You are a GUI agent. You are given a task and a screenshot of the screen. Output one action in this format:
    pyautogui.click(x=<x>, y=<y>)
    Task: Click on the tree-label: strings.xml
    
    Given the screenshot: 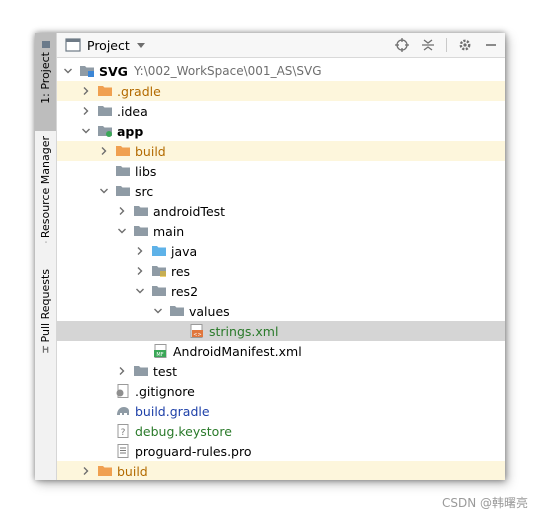 What is the action you would take?
    pyautogui.click(x=244, y=331)
    